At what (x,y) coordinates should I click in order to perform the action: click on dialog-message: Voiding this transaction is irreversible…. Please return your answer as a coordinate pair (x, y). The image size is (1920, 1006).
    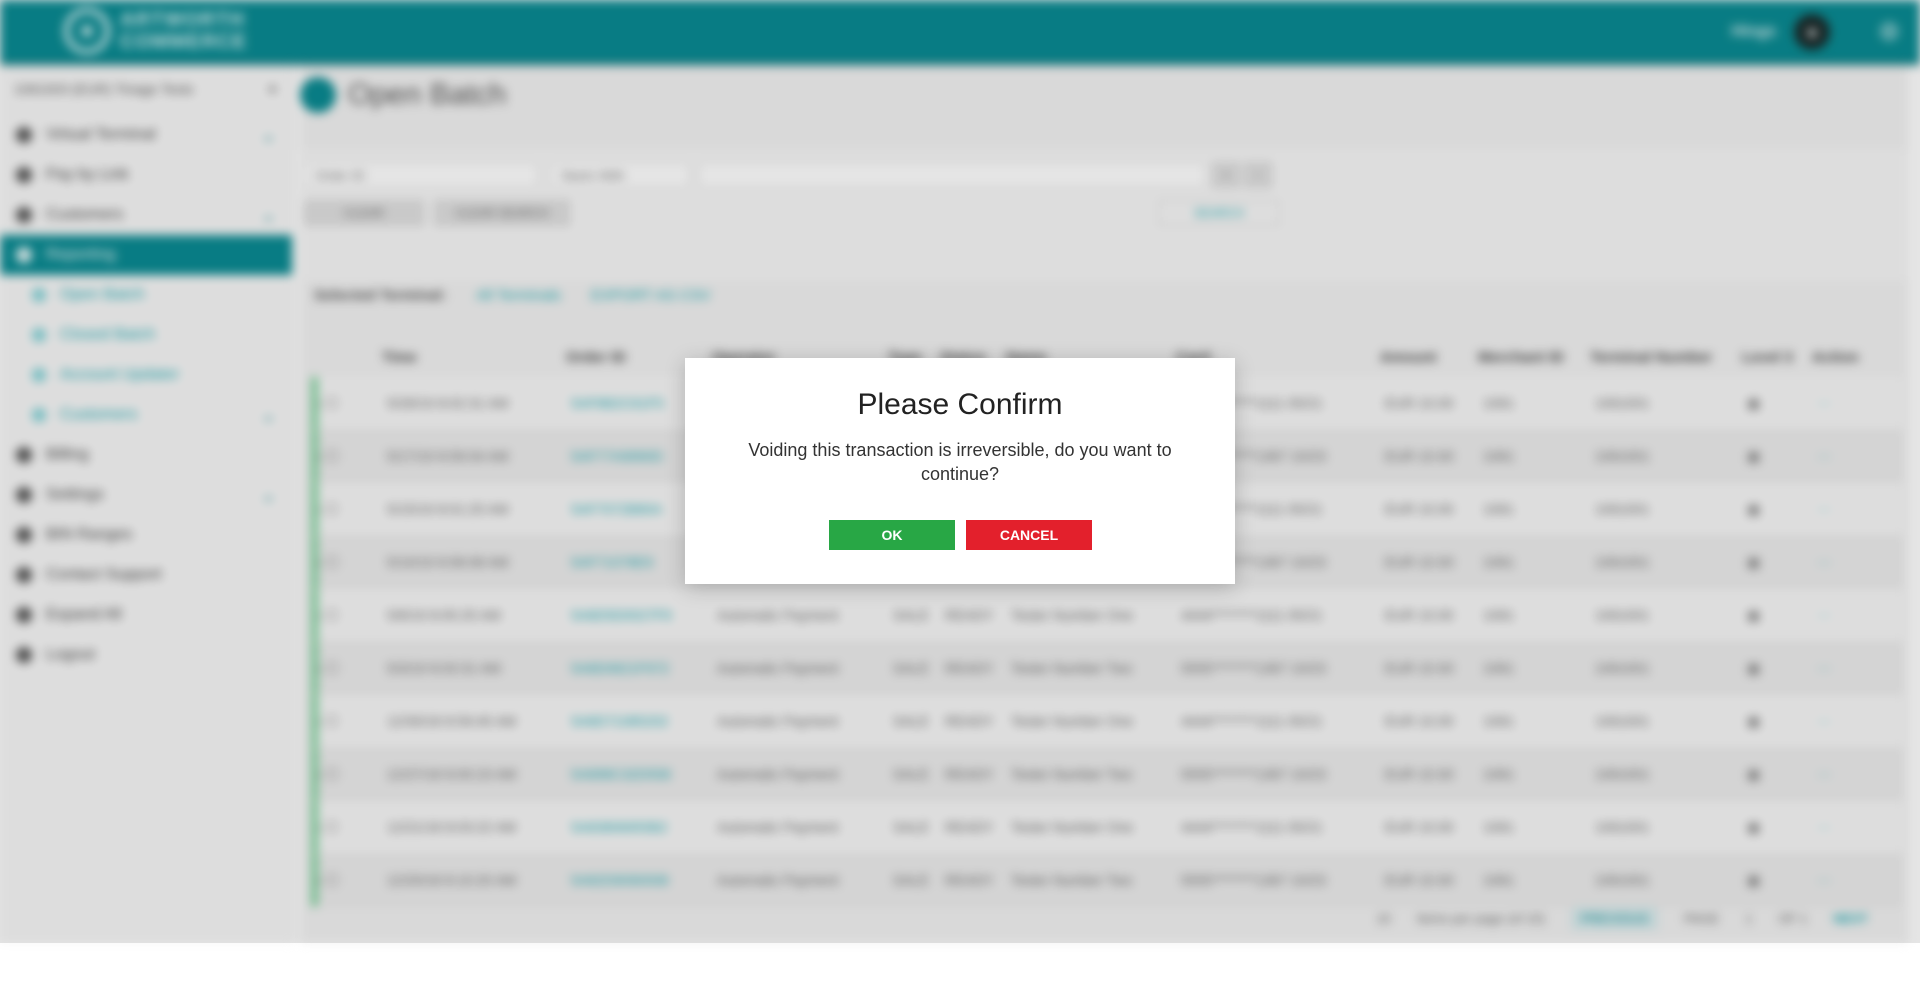
    Looking at the image, I should click on (960, 462).